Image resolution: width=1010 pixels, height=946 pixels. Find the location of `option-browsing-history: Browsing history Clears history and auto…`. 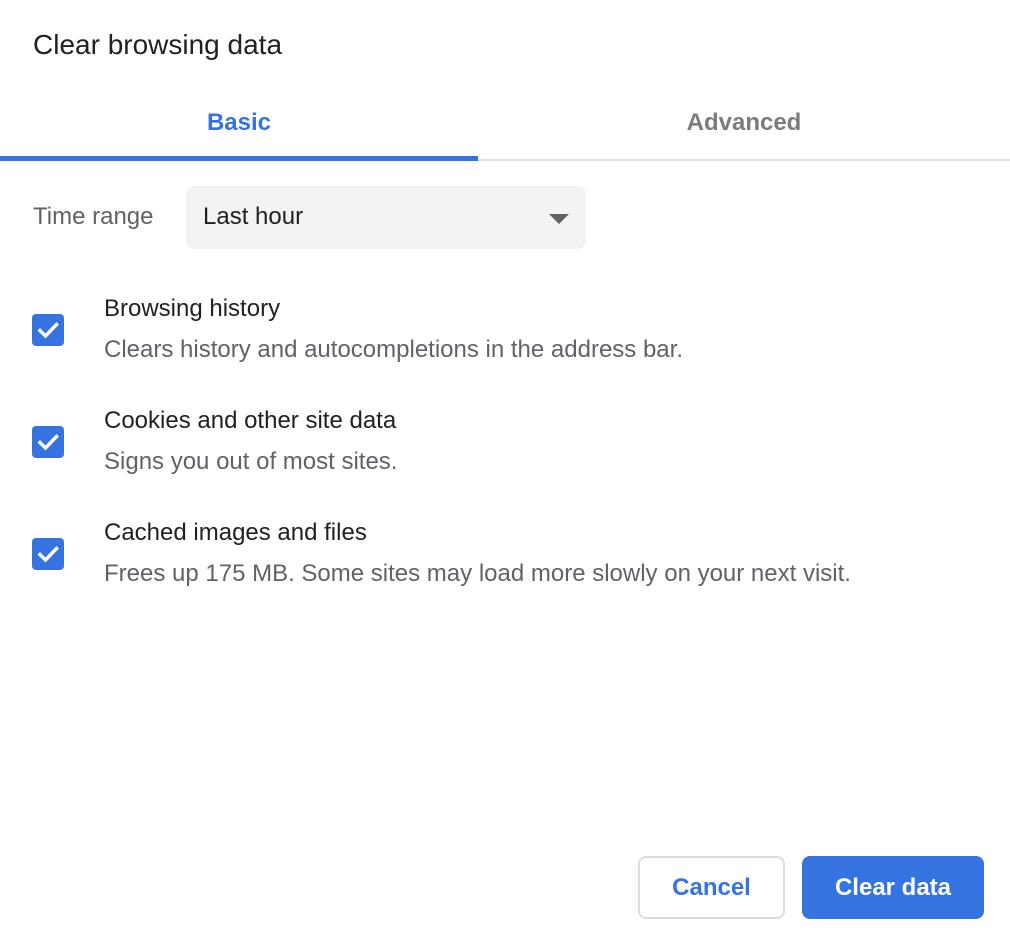

option-browsing-history: Browsing history Clears history and auto… is located at coordinates (505, 335).